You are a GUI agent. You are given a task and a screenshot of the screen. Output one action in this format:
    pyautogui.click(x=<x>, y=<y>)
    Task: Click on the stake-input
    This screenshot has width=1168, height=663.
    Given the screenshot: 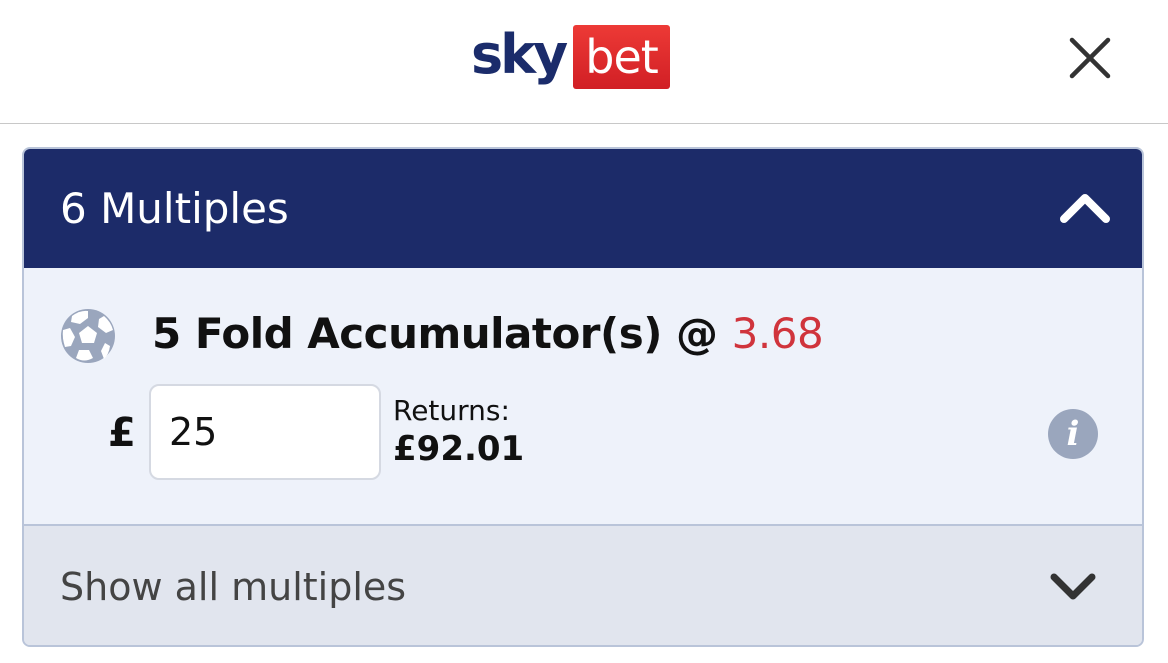 What is the action you would take?
    pyautogui.click(x=265, y=432)
    